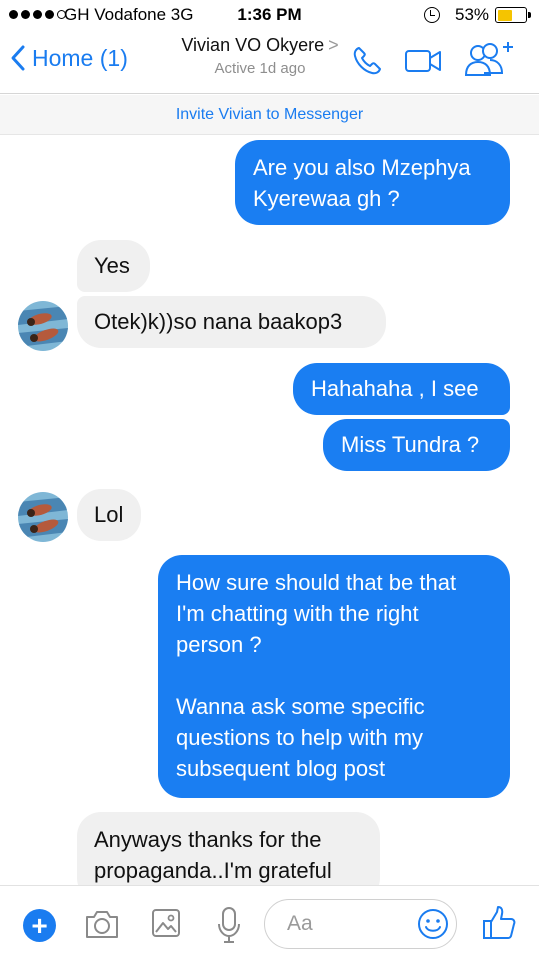  I want to click on message-line: Kyerewaa gh ?, so click(326, 198).